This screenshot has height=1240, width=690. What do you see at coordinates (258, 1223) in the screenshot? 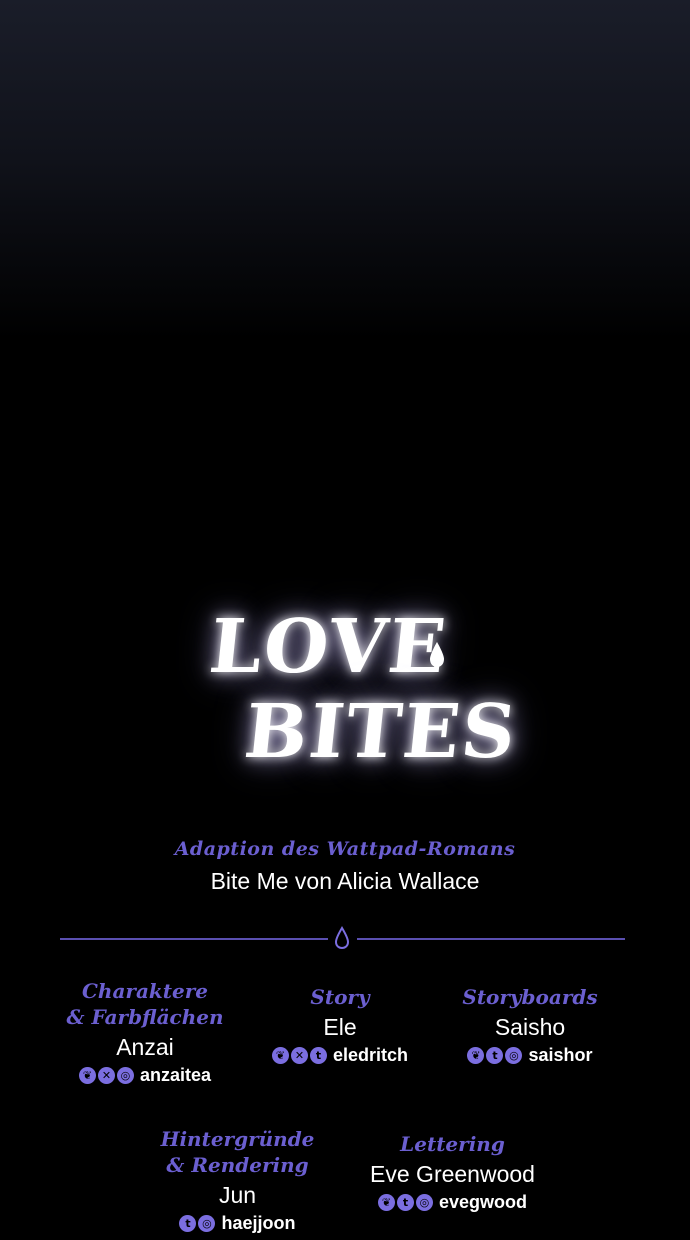
I see `handle-text: haejjoon` at bounding box center [258, 1223].